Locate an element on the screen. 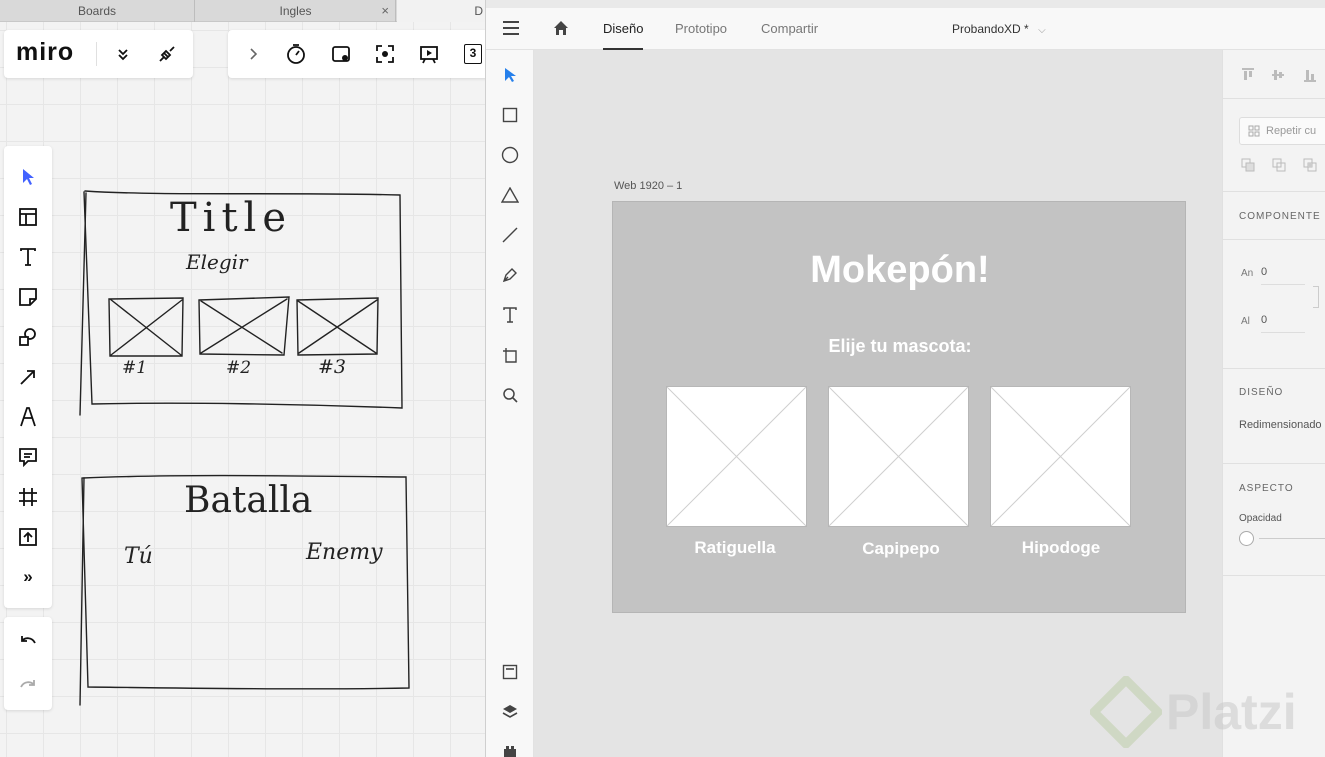 The height and width of the screenshot is (757, 1325). artboard-label: Web 1920 – 1 is located at coordinates (648, 186).